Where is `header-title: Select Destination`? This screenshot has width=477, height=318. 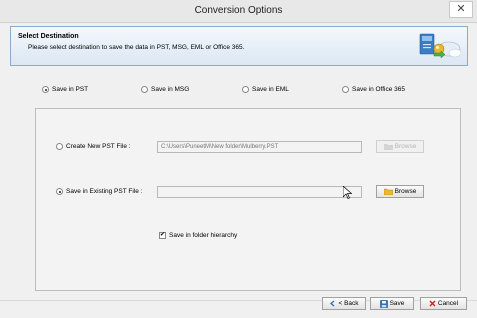 header-title: Select Destination is located at coordinates (48, 36).